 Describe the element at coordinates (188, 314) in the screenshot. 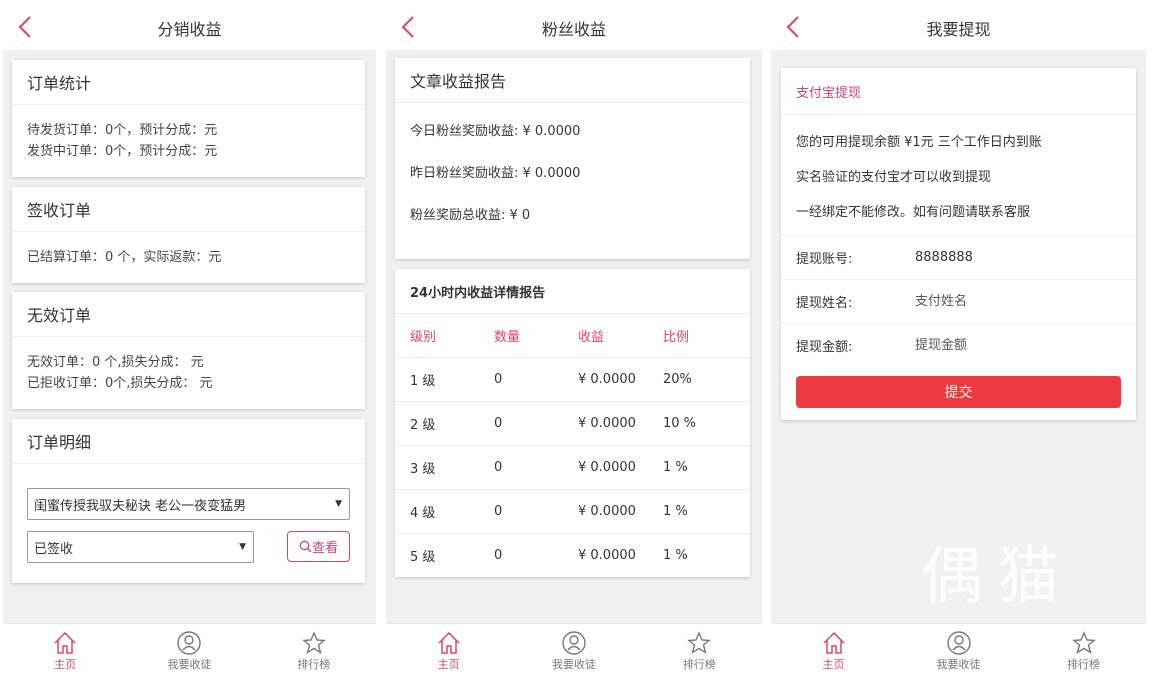

I see `invalid-orders-title: 无效订单` at that location.